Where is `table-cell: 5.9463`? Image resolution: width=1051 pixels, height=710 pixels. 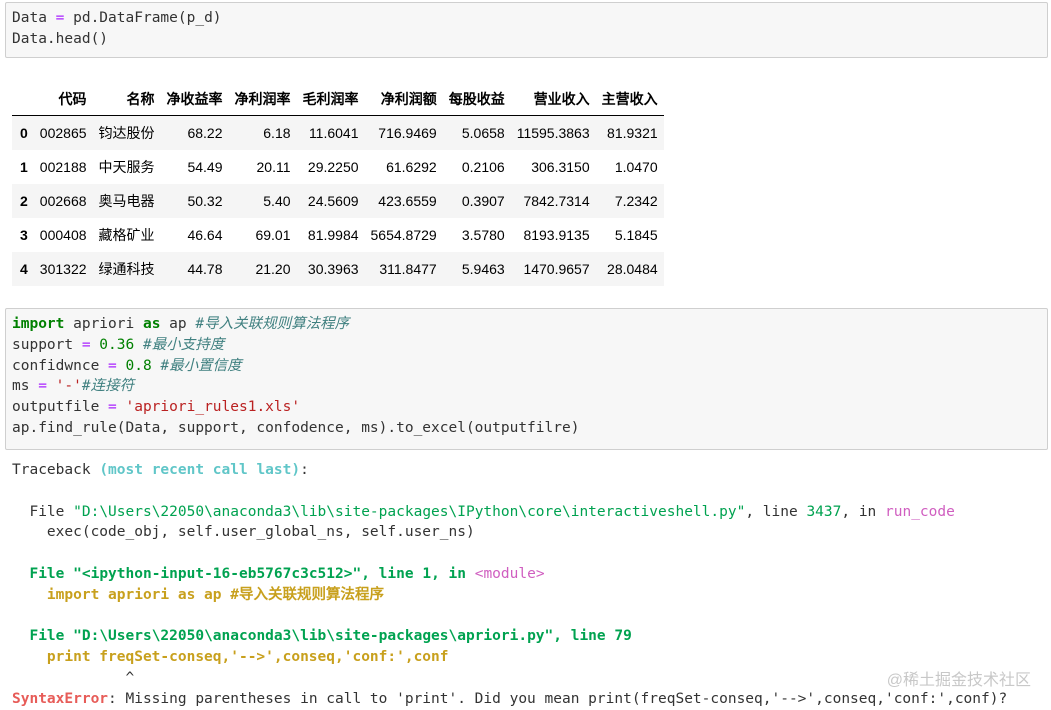
table-cell: 5.9463 is located at coordinates (483, 269).